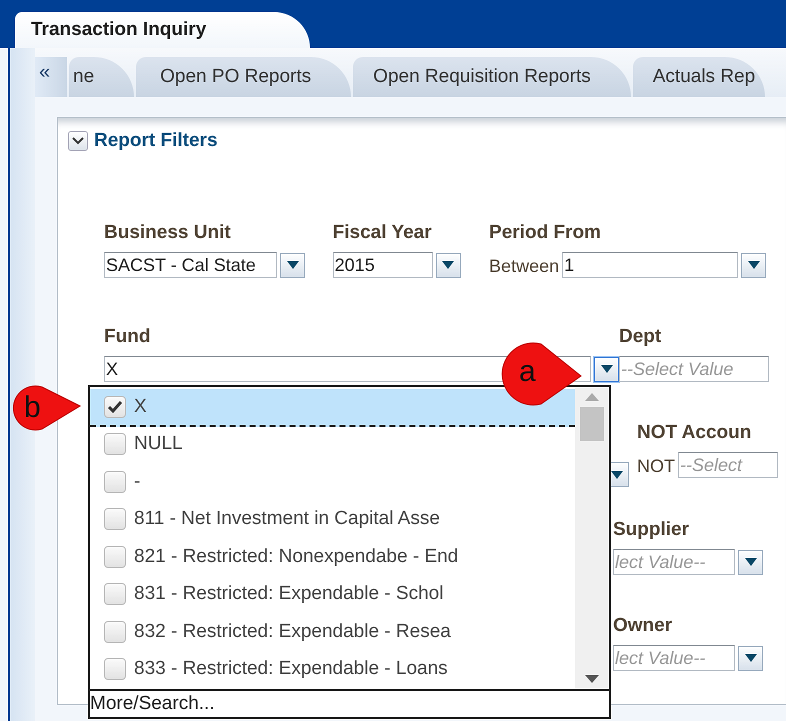  I want to click on field-label: Fiscal Year, so click(382, 233).